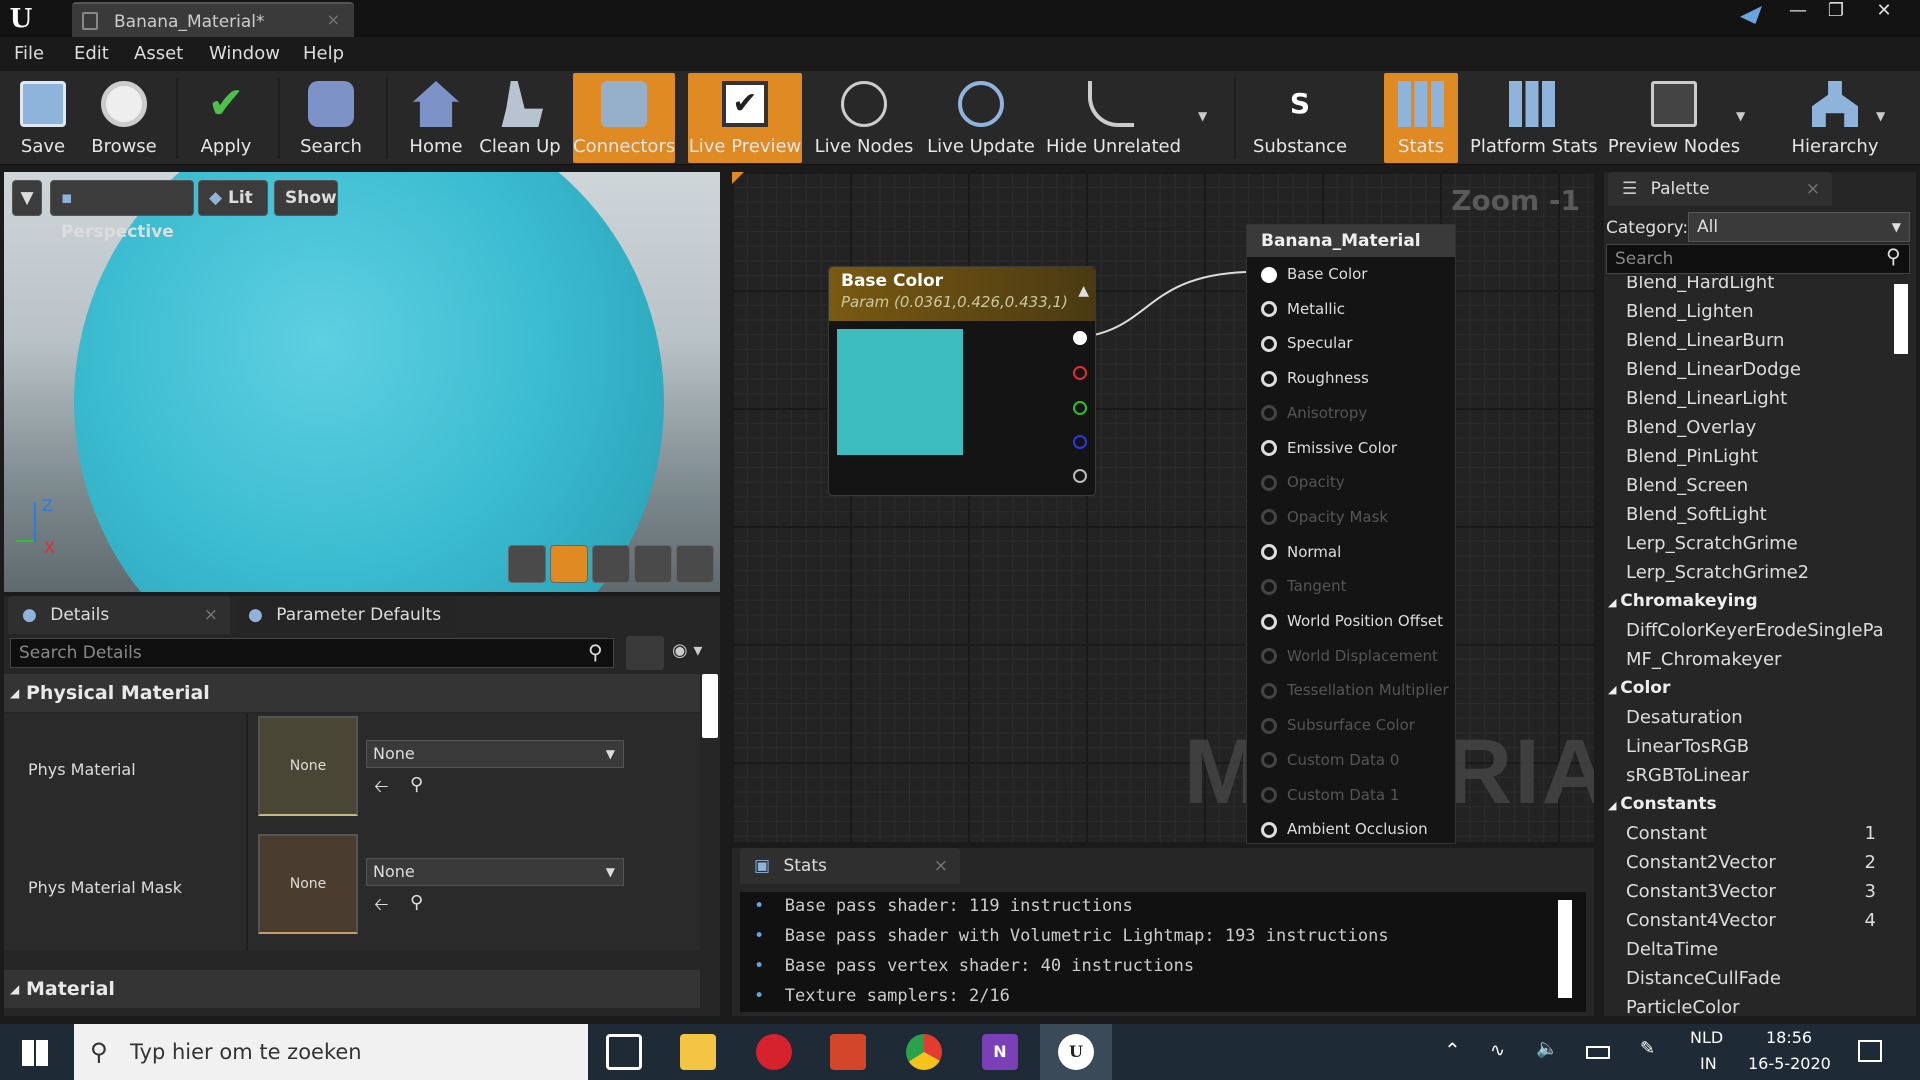 This screenshot has width=1920, height=1080. I want to click on palette-item: Constant3Vector 3, so click(1747, 893).